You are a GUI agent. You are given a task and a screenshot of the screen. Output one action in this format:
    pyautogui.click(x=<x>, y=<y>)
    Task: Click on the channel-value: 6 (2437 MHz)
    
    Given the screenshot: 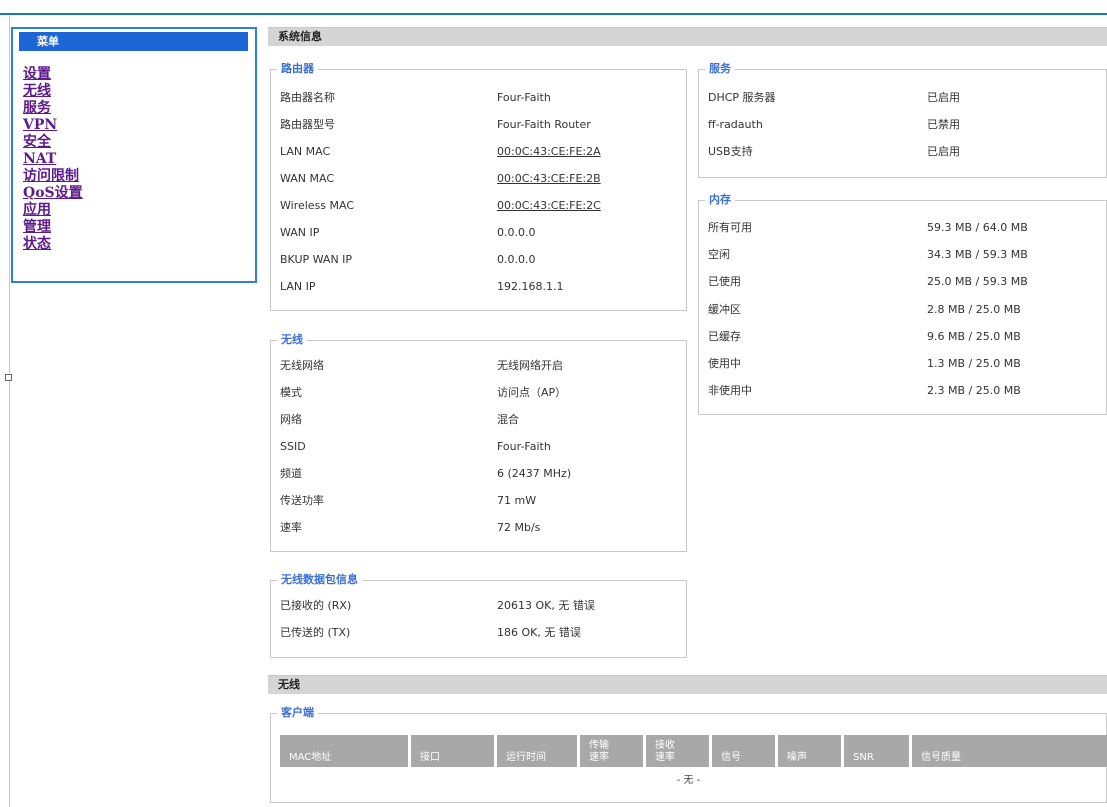 What is the action you would take?
    pyautogui.click(x=534, y=473)
    